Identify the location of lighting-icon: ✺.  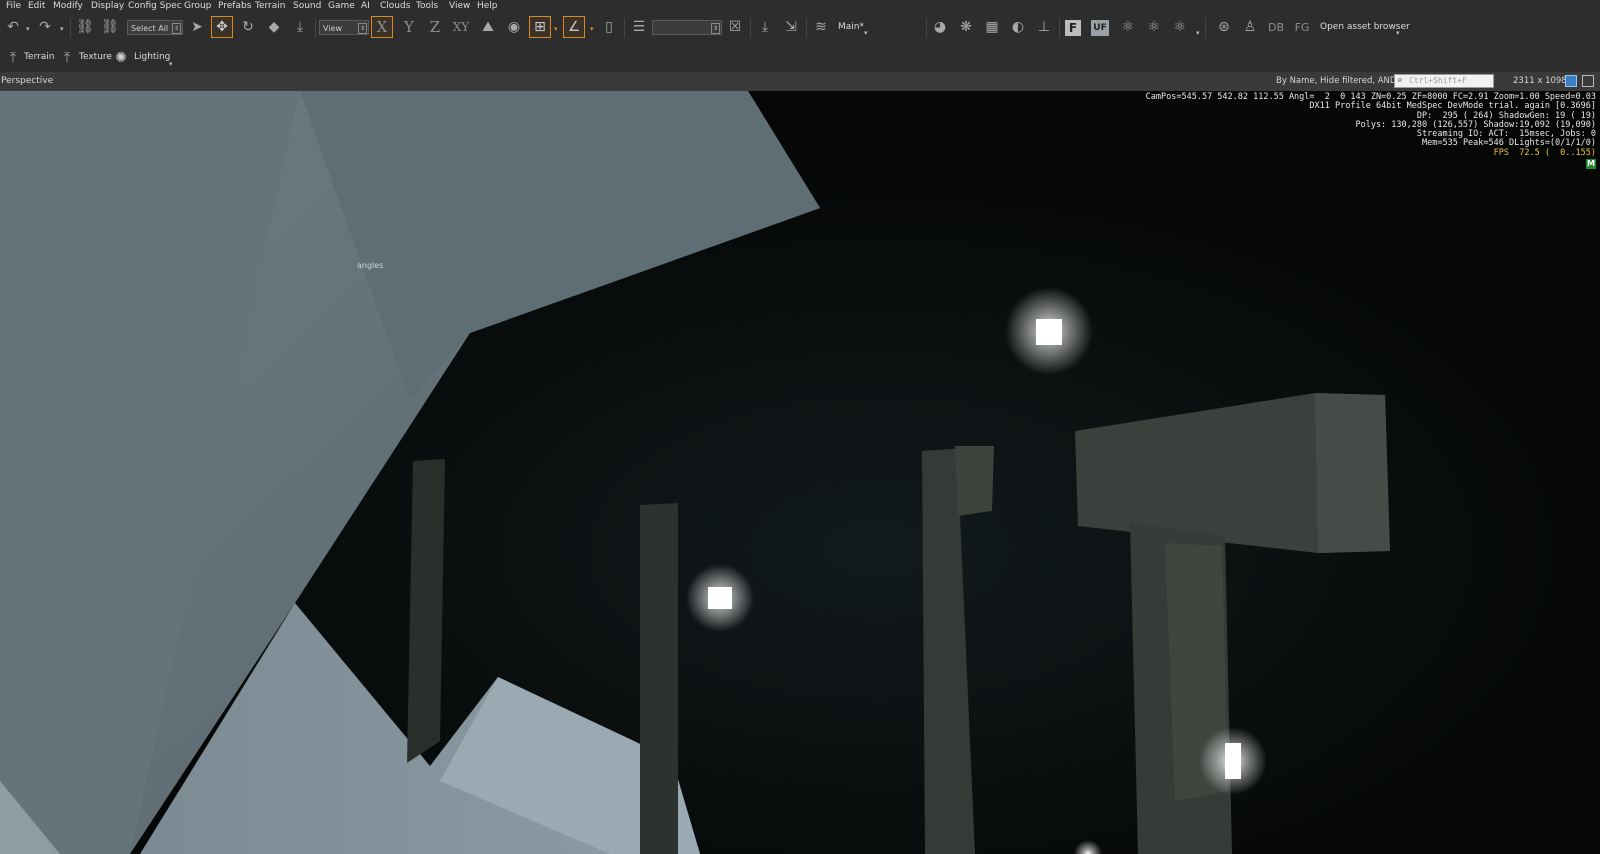
(121, 58).